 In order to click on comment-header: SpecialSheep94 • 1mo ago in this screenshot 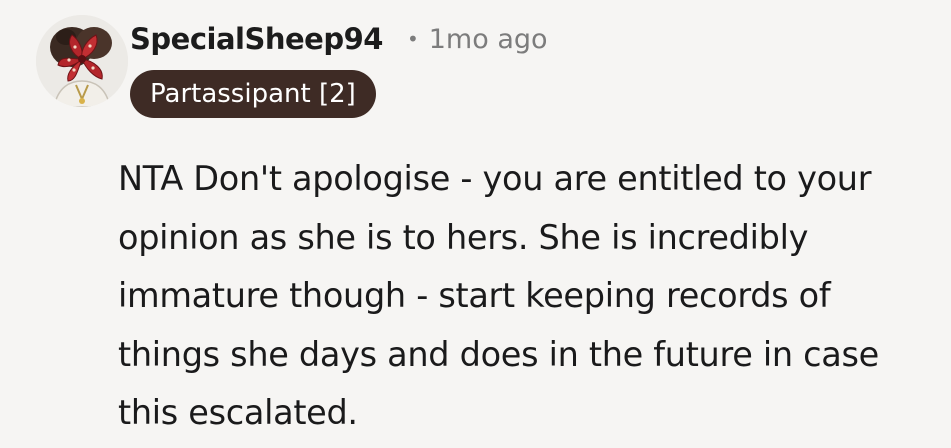, I will do `click(339, 39)`.